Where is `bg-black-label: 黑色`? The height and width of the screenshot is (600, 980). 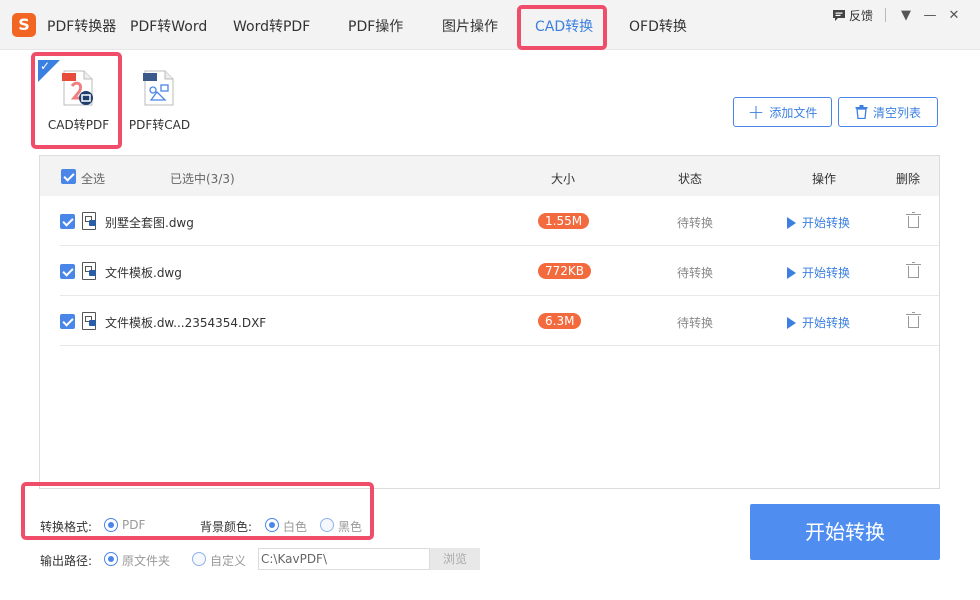
bg-black-label: 黑色 is located at coordinates (350, 526).